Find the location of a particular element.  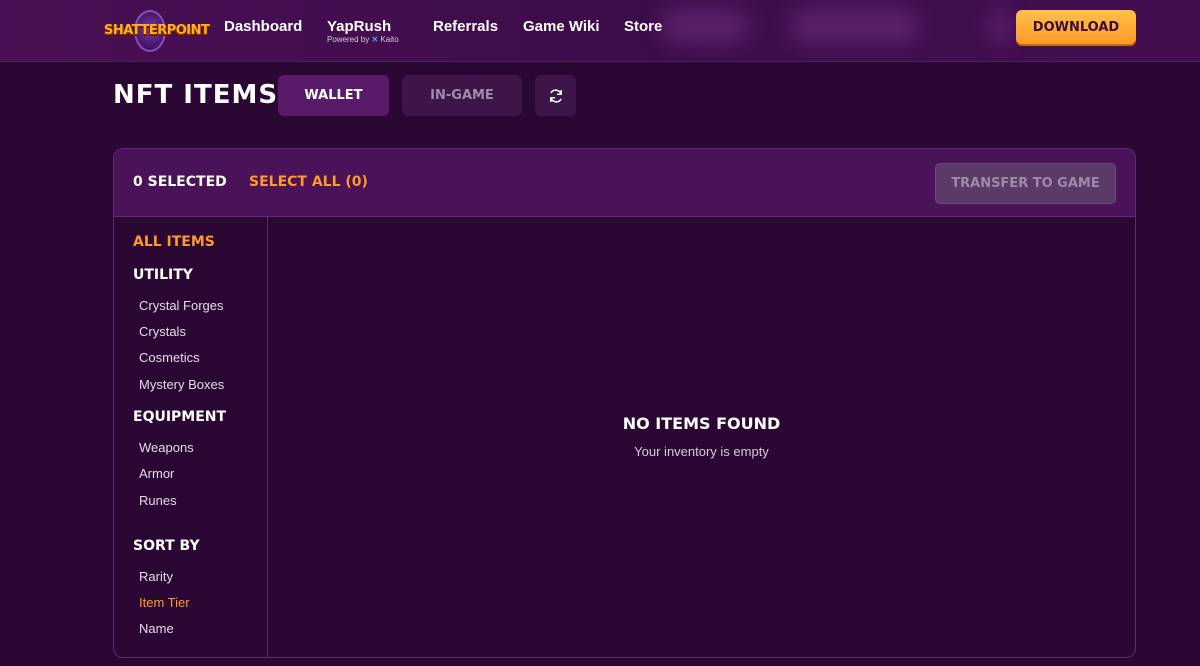

download-button: DOWNLOAD is located at coordinates (1076, 27).